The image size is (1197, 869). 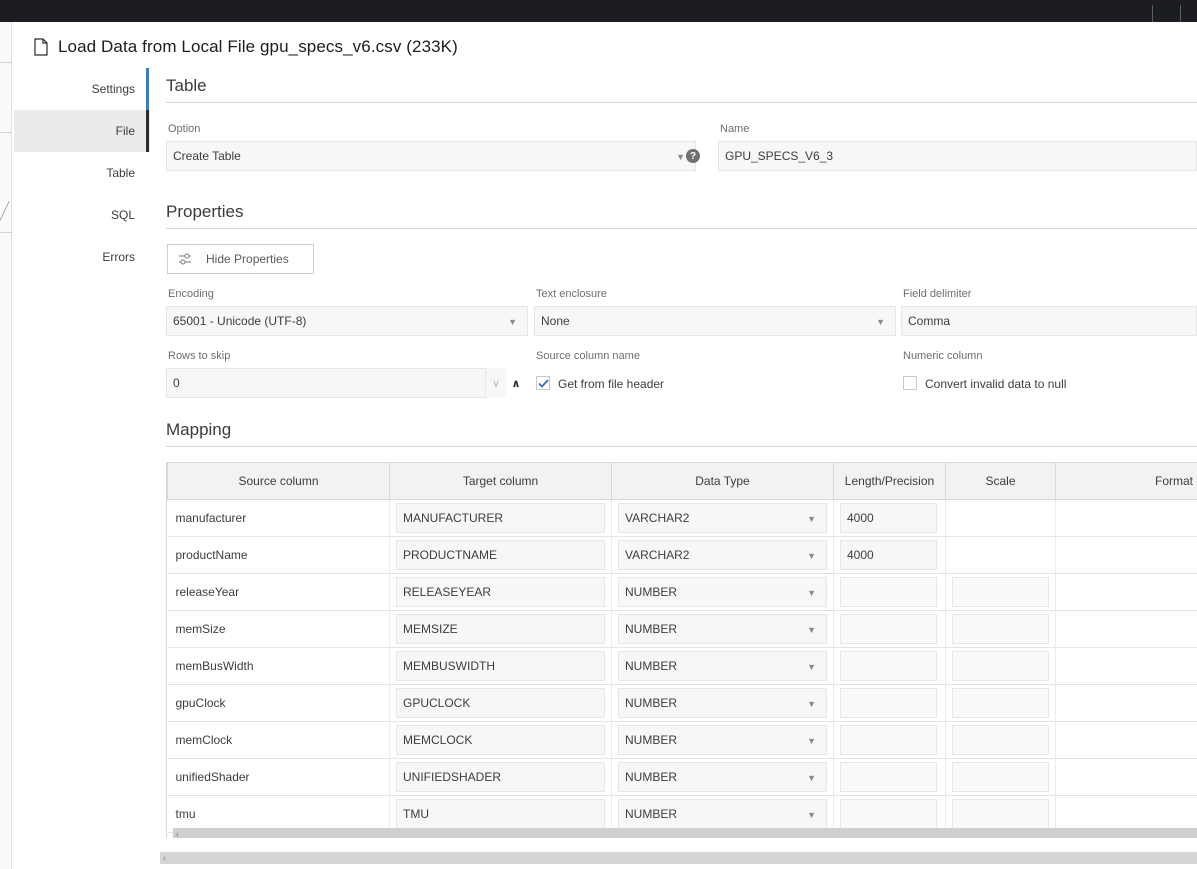 I want to click on target-column-cell: PRODUCTNAME, so click(x=500, y=555).